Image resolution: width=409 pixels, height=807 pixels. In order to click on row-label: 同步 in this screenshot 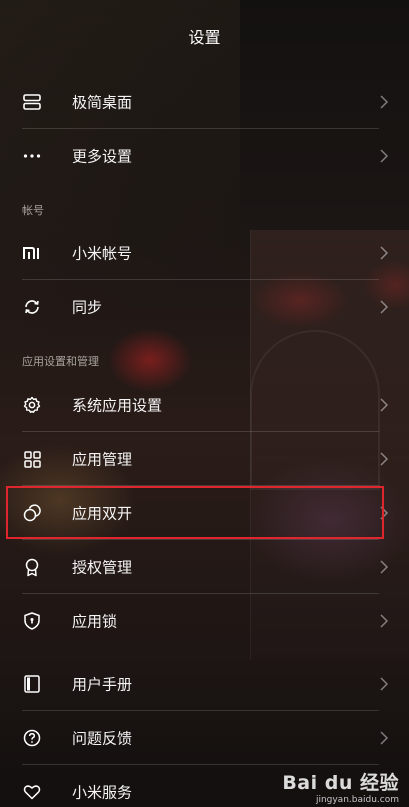, I will do `click(87, 307)`.